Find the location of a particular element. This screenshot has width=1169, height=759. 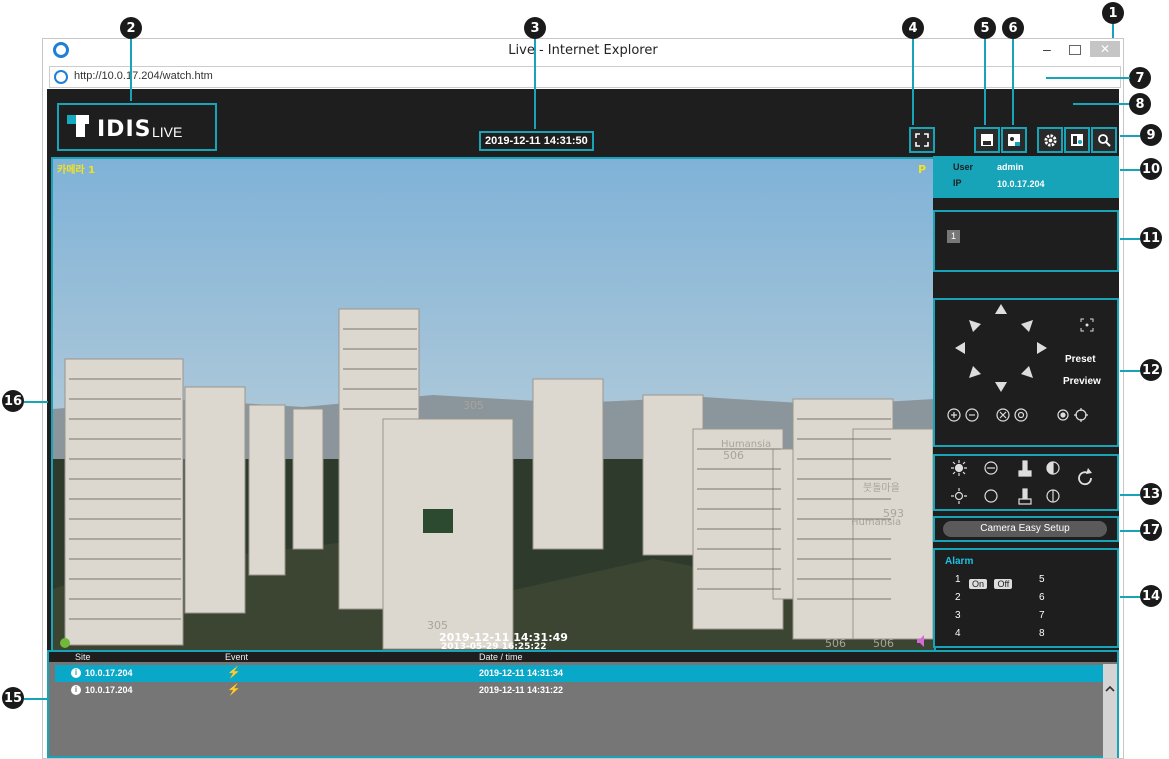

save-button is located at coordinates (987, 140).